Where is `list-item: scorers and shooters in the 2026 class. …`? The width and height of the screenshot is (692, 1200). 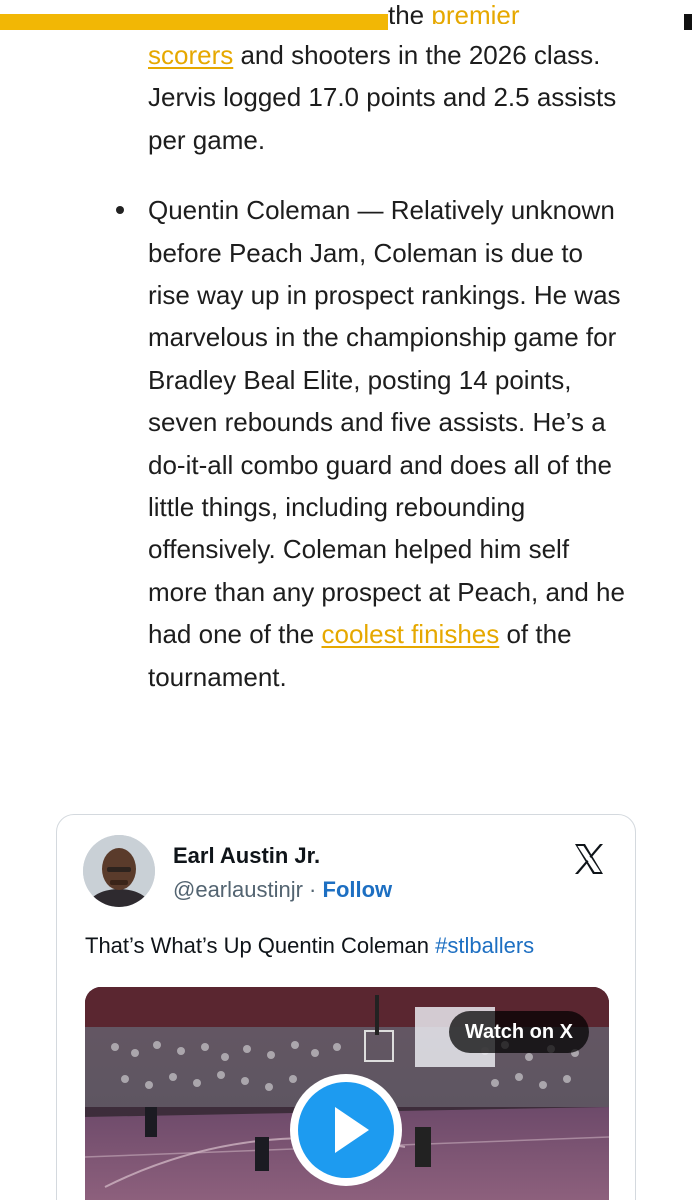
list-item: scorers and shooters in the 2026 class. … is located at coordinates (388, 97).